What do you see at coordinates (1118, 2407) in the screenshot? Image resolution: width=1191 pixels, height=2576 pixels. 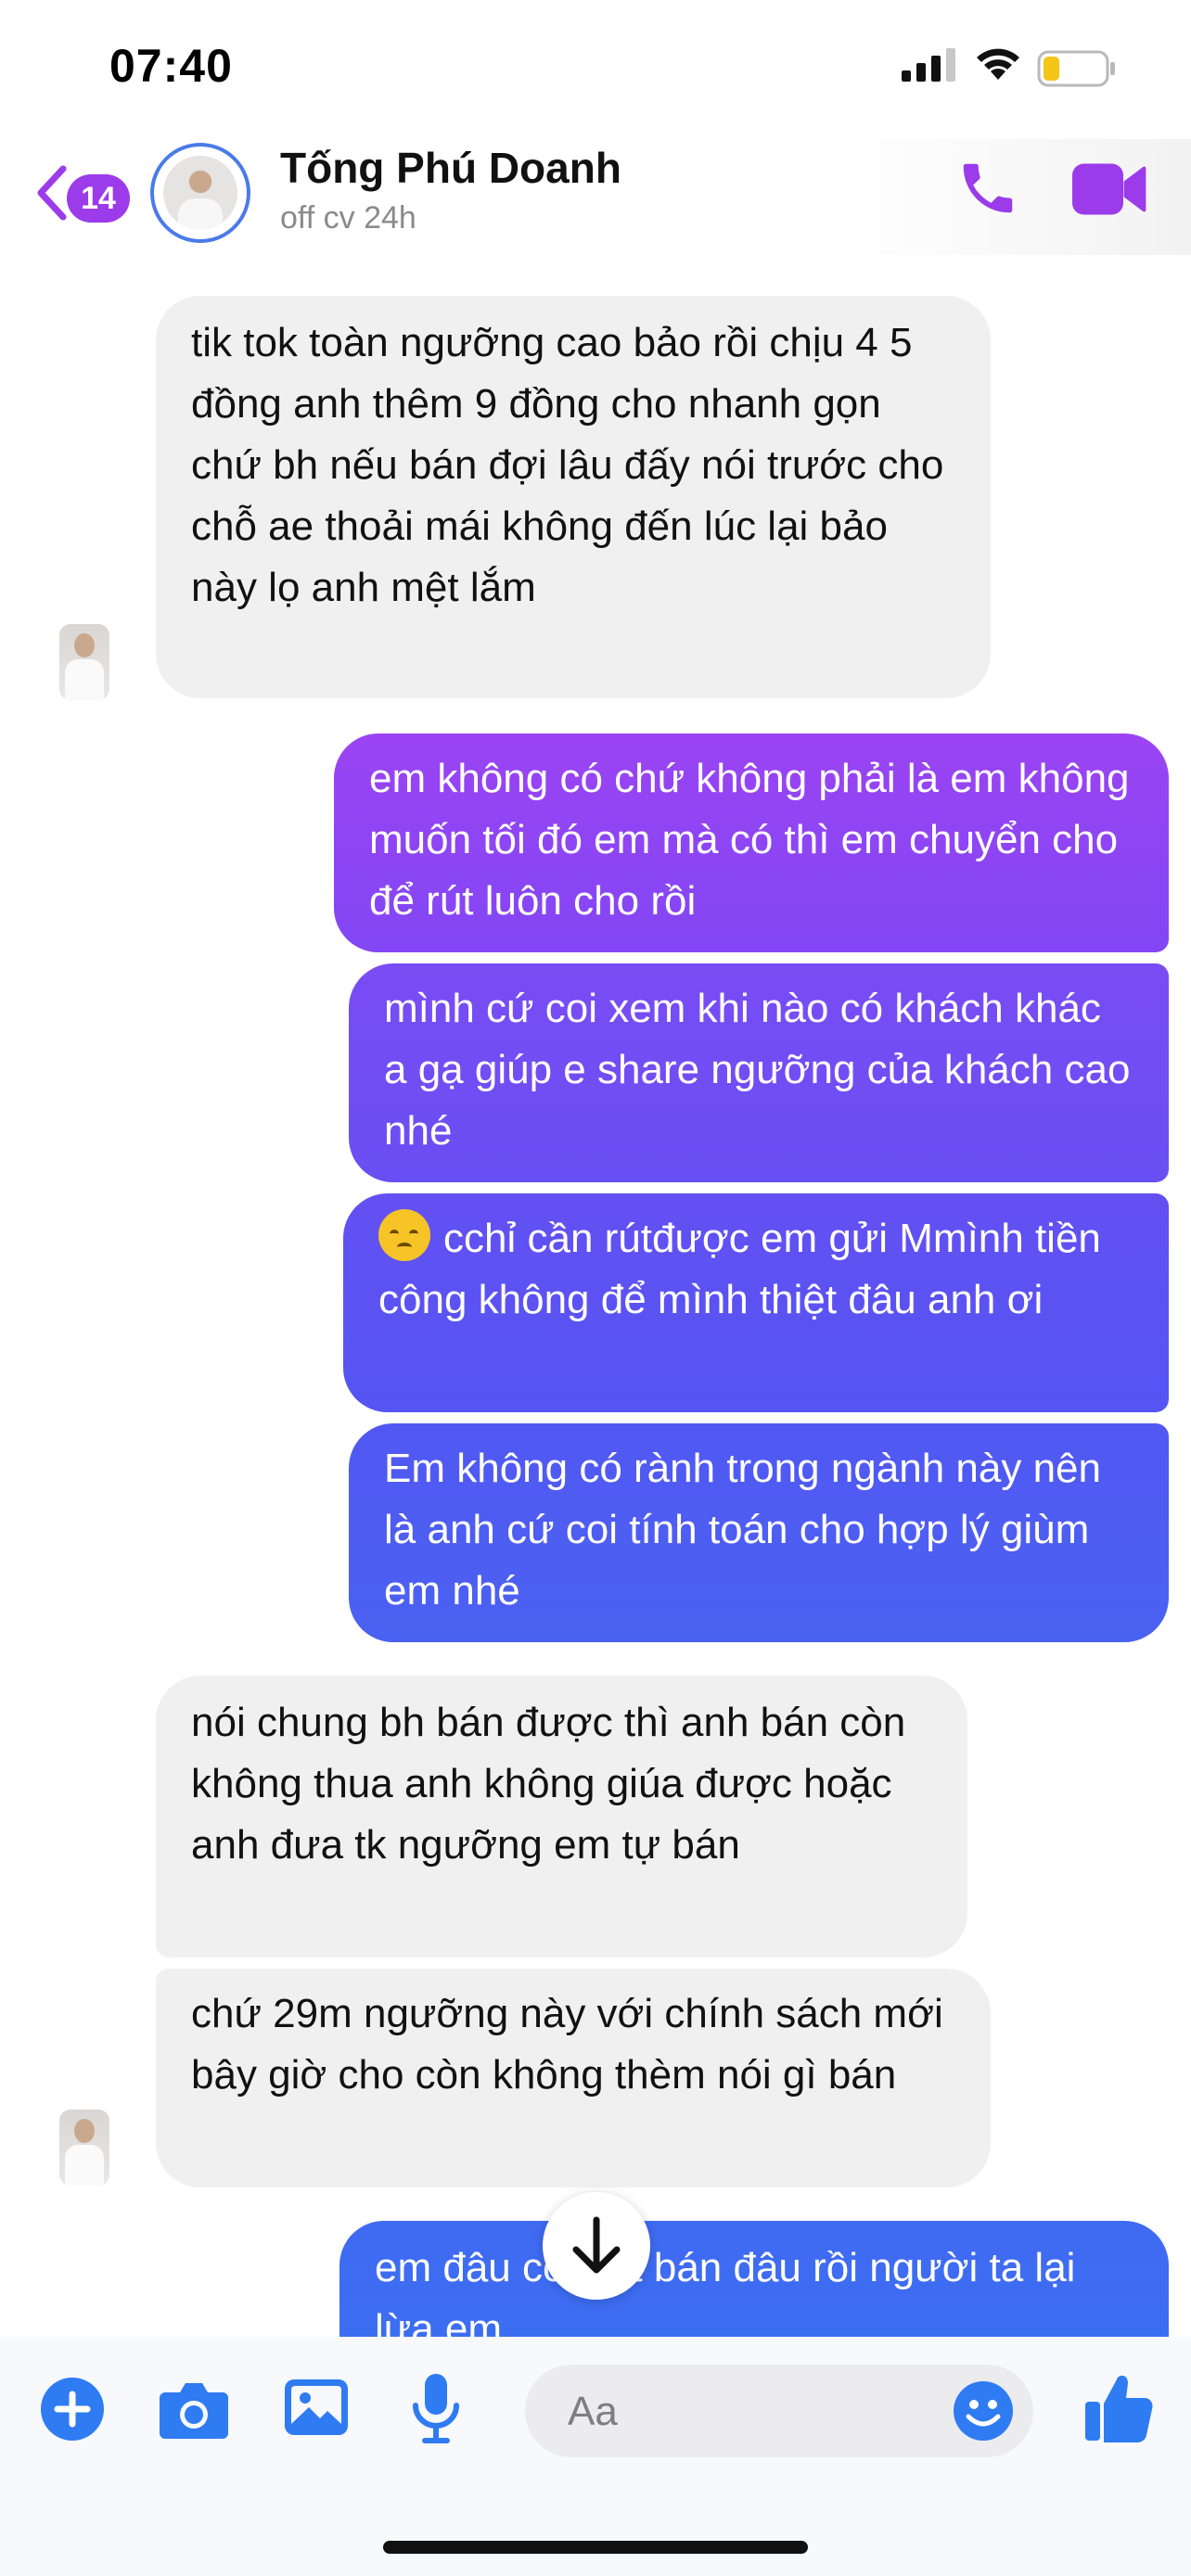 I see `thumbs-up-icon` at bounding box center [1118, 2407].